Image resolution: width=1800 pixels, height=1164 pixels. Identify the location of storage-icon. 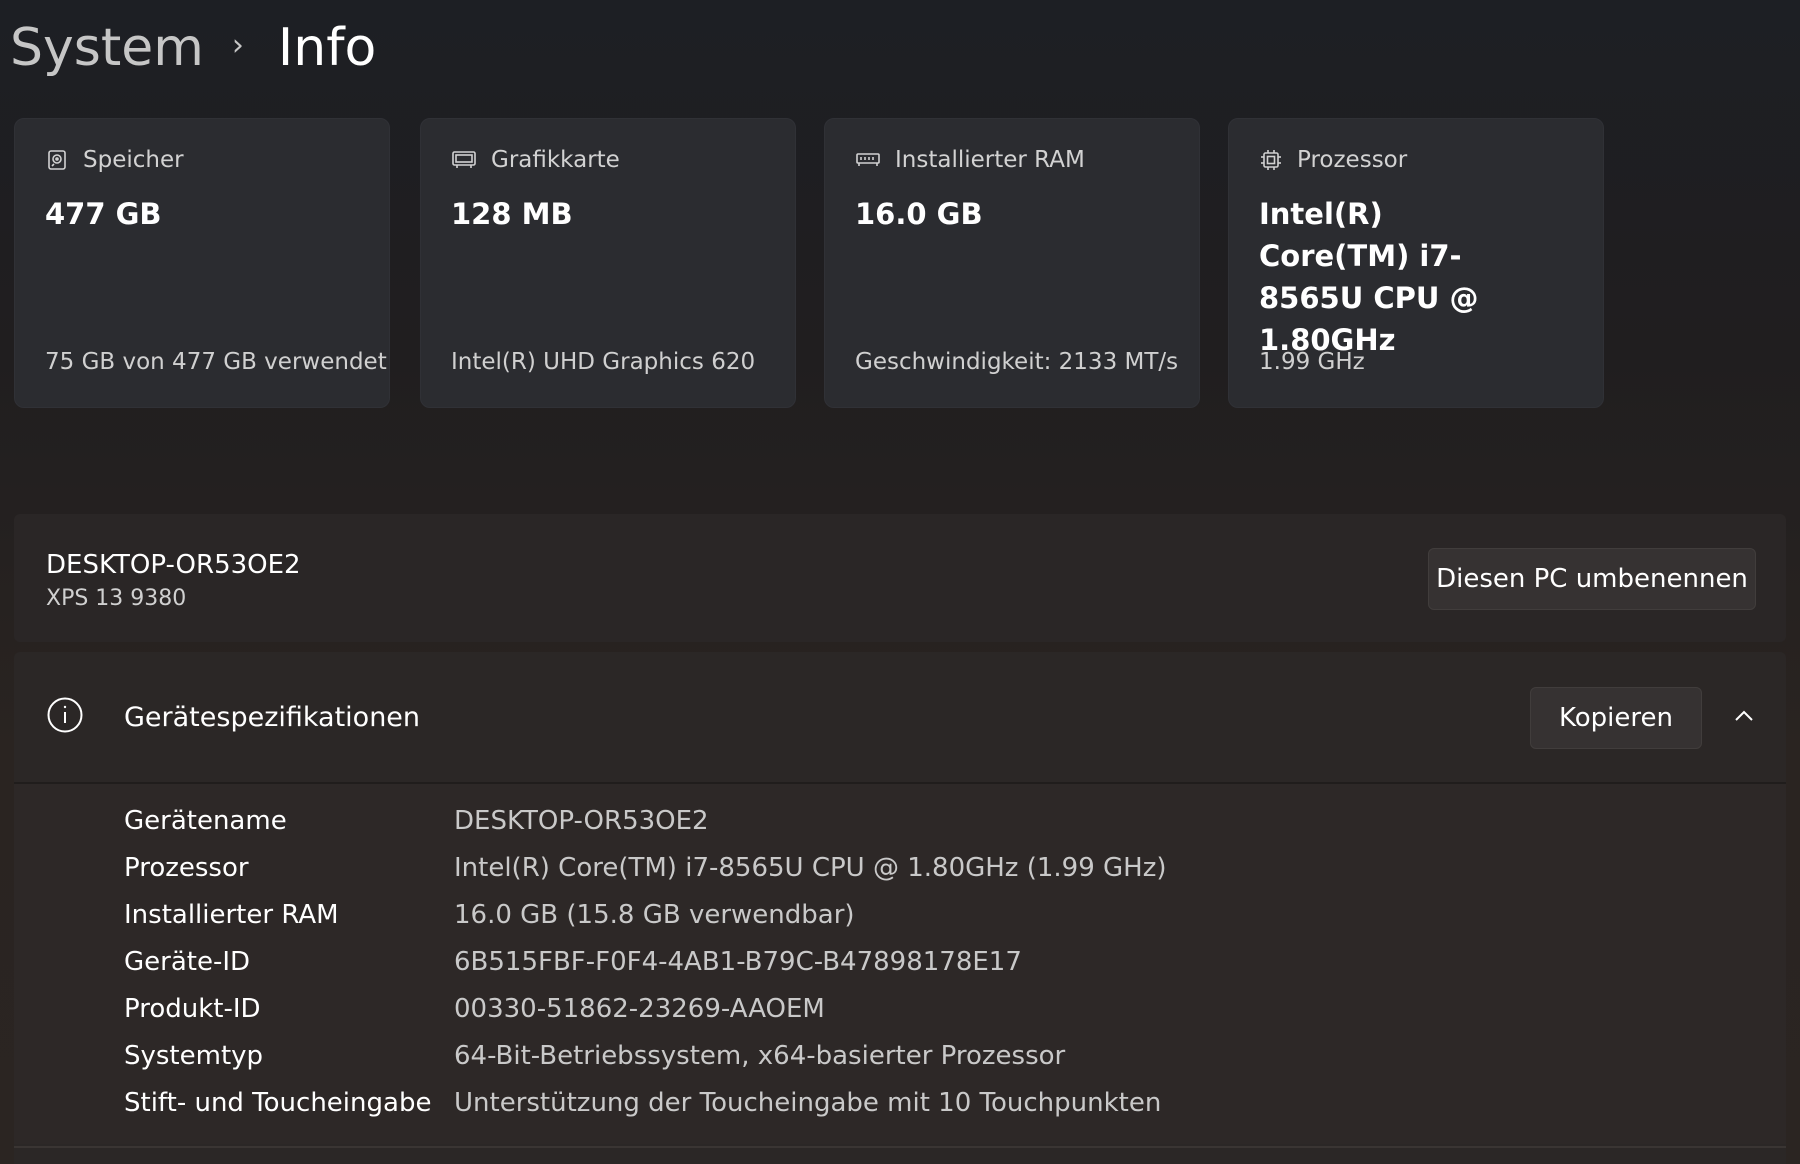
(57, 160).